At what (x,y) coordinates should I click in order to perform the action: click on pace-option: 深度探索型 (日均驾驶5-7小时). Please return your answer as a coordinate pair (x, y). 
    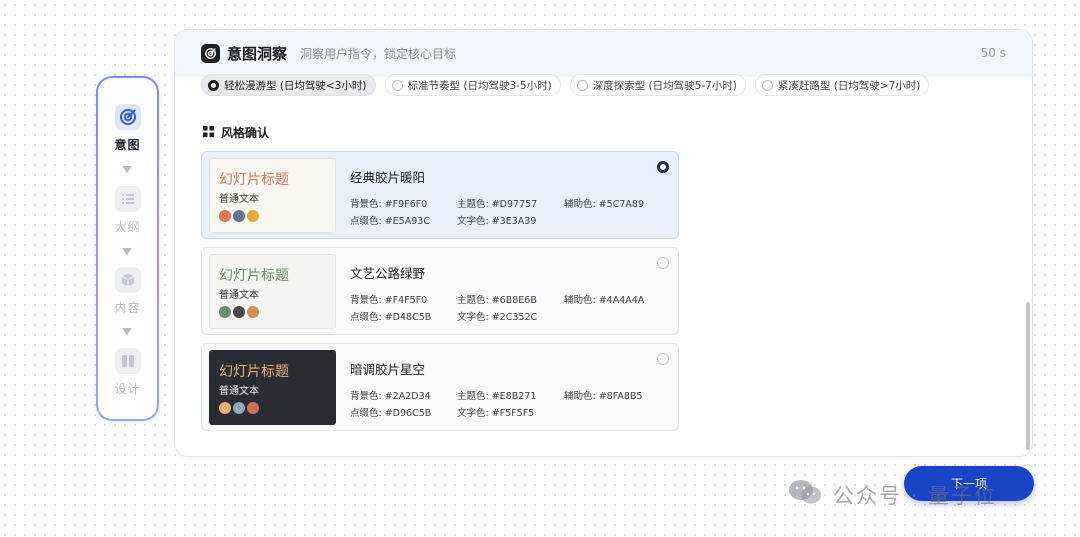
    Looking at the image, I should click on (657, 85).